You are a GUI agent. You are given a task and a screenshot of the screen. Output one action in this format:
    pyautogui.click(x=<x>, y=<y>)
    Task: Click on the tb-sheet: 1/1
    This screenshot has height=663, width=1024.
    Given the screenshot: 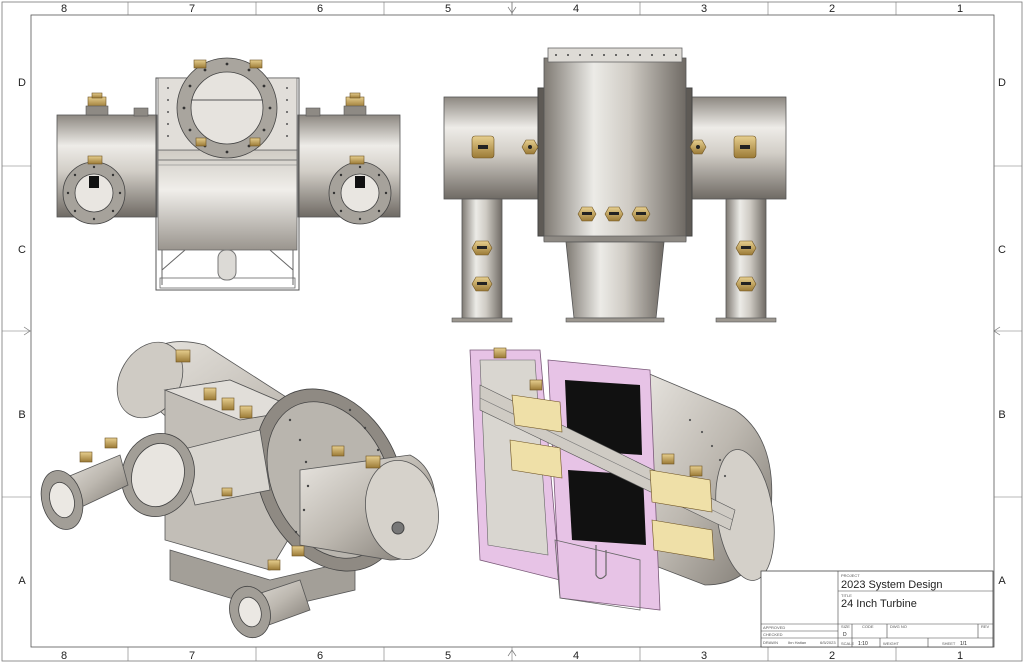 What is the action you would take?
    pyautogui.click(x=963, y=644)
    